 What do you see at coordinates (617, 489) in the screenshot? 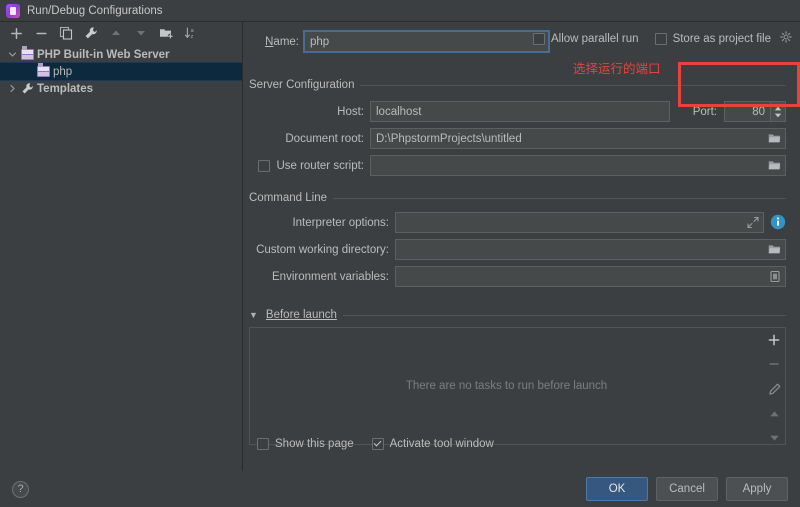
I see `ok-button: OK` at bounding box center [617, 489].